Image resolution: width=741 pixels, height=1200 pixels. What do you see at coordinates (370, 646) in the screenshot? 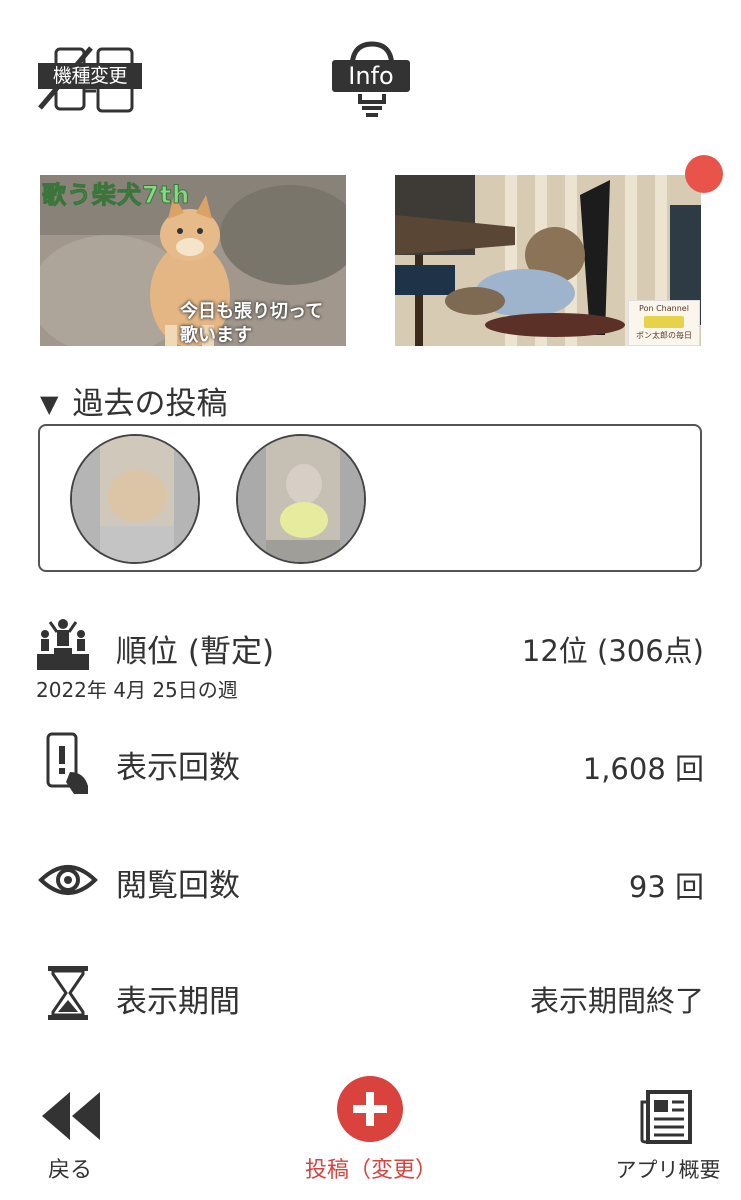
I see `rank-row: 順位 (暫定) 12位 (306点)` at bounding box center [370, 646].